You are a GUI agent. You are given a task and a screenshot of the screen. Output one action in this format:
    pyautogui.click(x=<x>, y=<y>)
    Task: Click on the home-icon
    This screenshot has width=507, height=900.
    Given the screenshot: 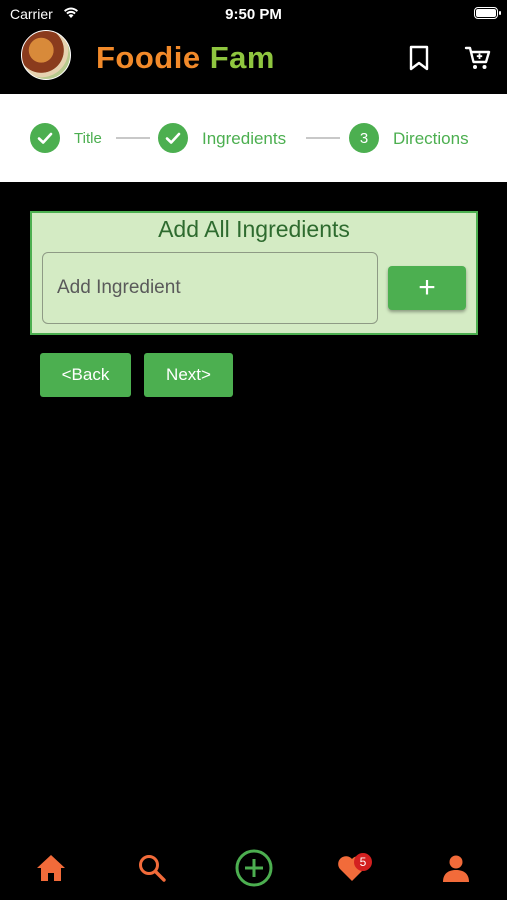 What is the action you would take?
    pyautogui.click(x=51, y=868)
    